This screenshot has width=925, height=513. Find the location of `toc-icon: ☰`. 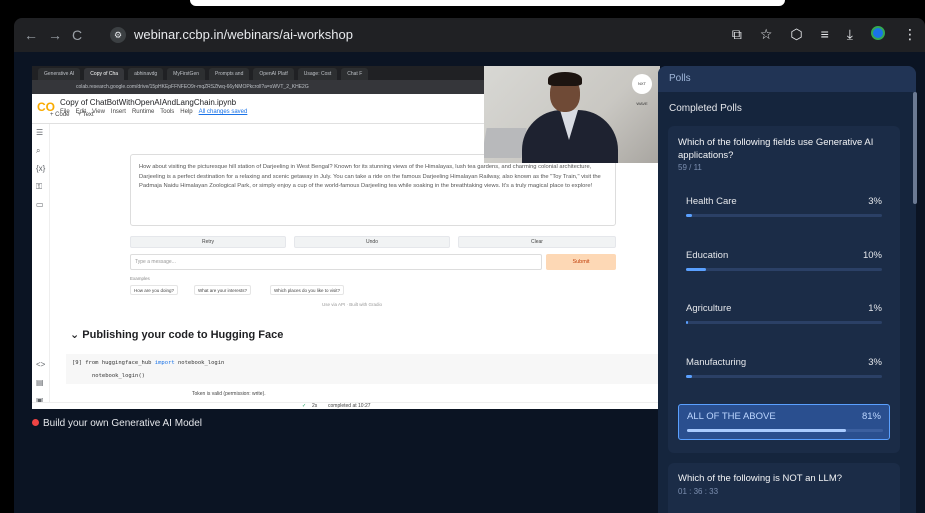

toc-icon: ☰ is located at coordinates (39, 132).